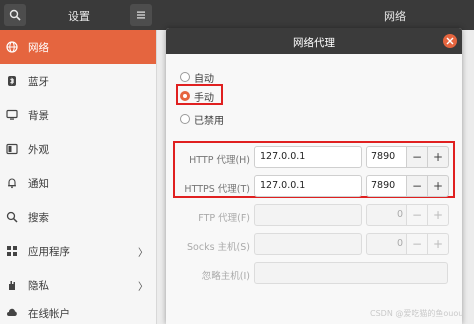 Image resolution: width=474 pixels, height=324 pixels. Describe the element at coordinates (12, 251) in the screenshot. I see `apps-icon` at that location.